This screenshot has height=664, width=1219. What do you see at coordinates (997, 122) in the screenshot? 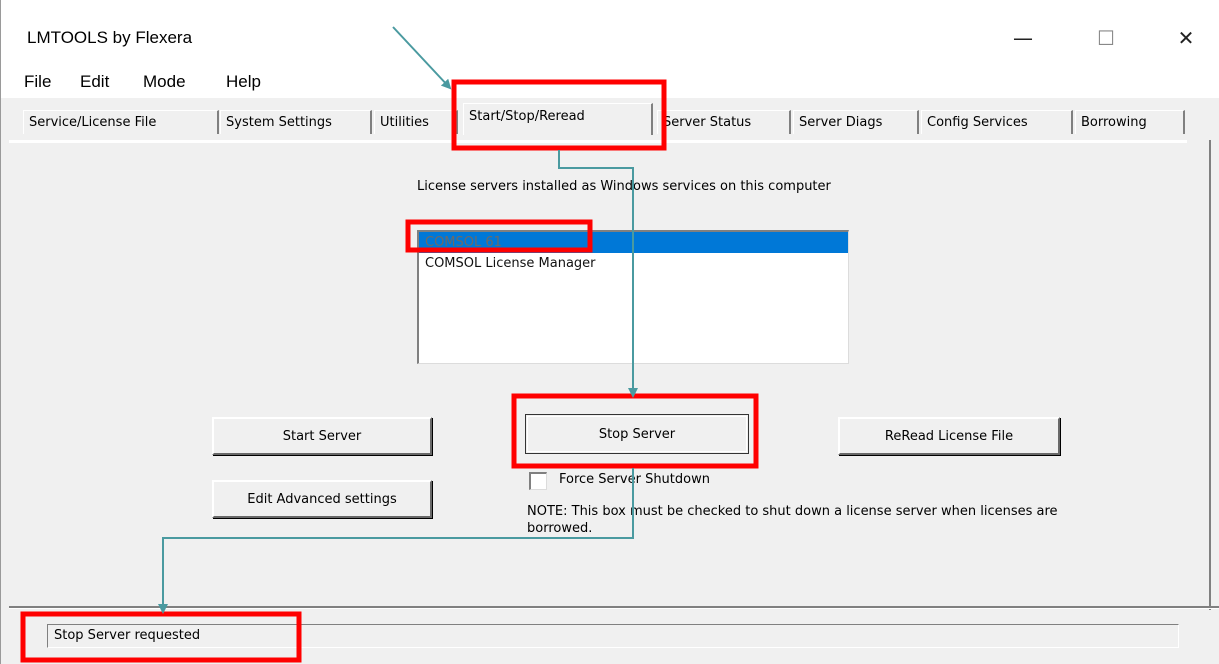
I see `tab-config-services: Config Services` at bounding box center [997, 122].